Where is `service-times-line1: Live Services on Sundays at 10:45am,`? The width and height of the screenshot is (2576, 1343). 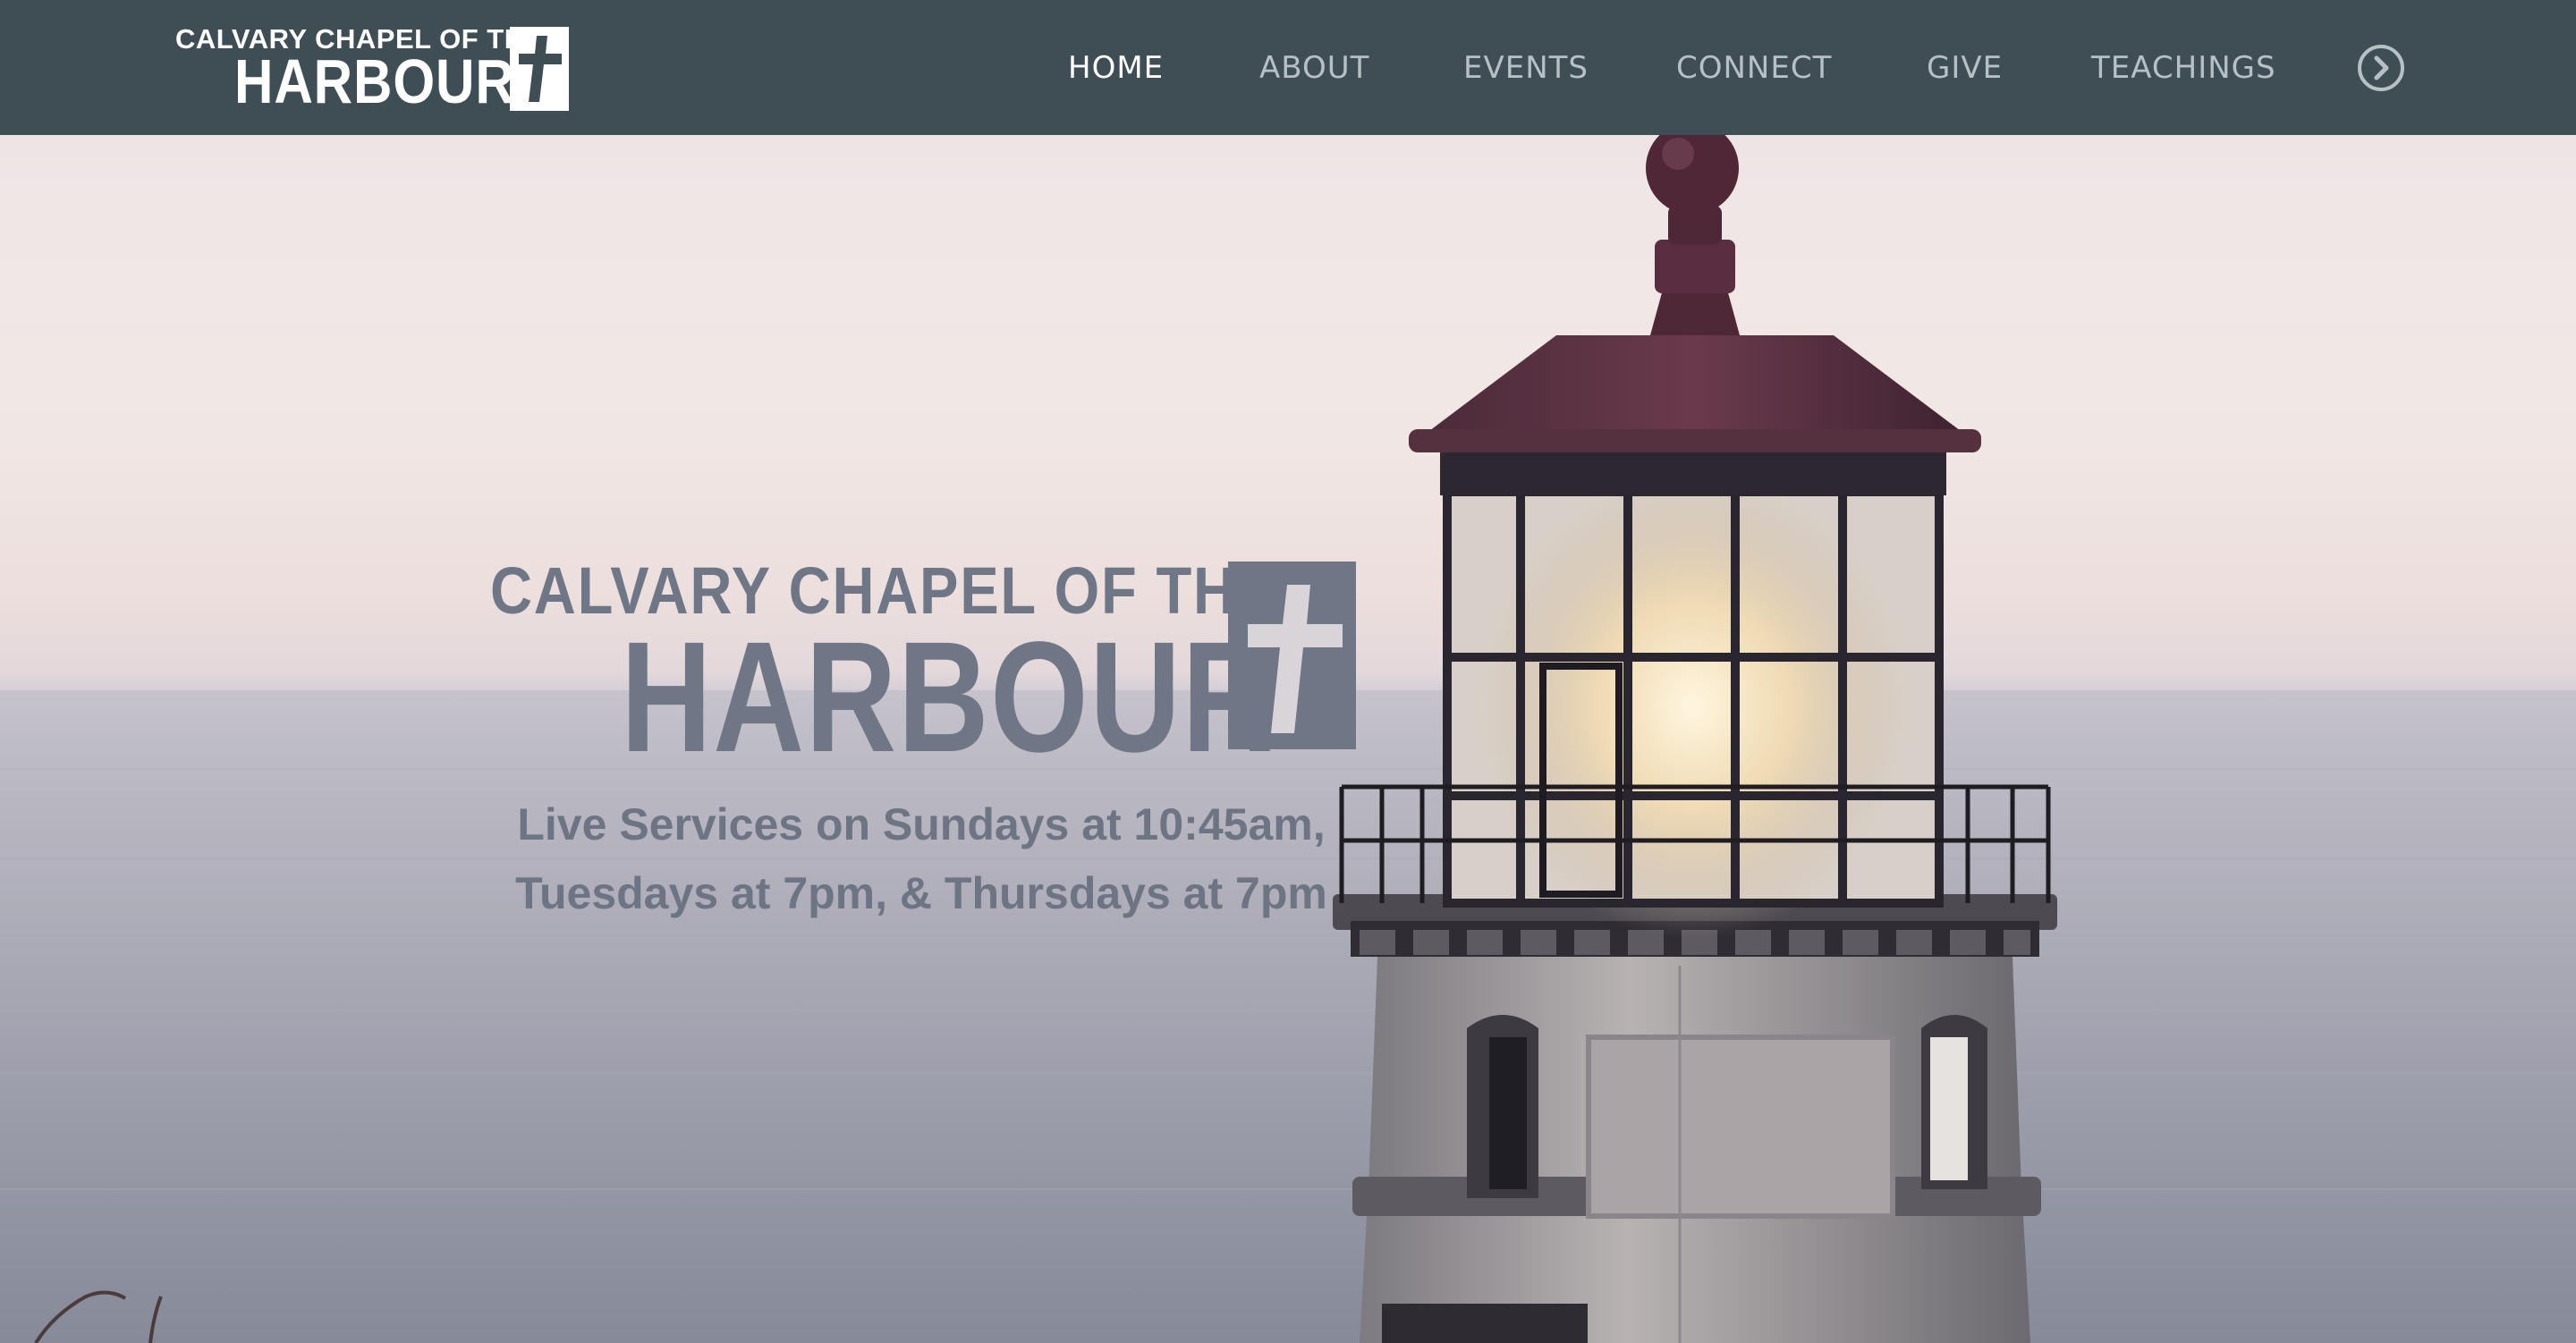
service-times-line1: Live Services on Sundays at 10:45am, is located at coordinates (921, 824).